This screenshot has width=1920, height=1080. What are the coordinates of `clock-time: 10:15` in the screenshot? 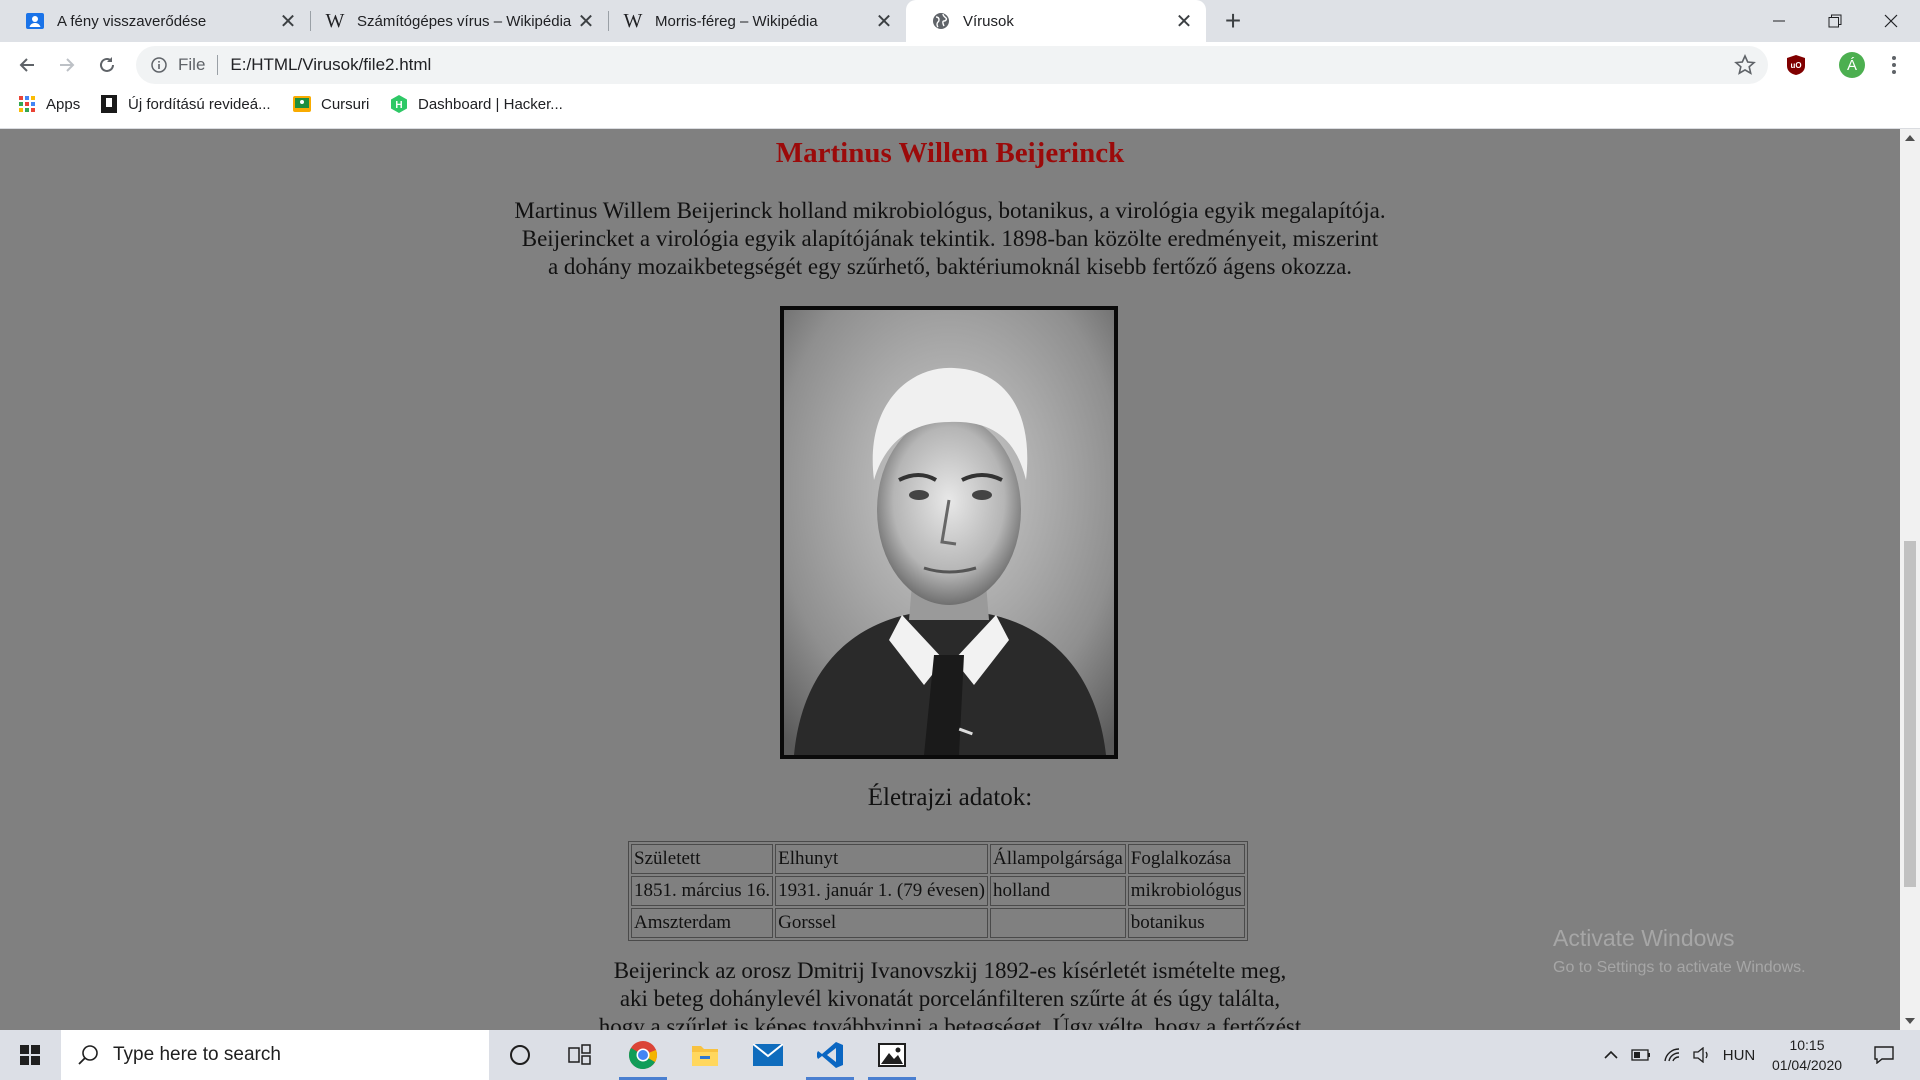 It's located at (1807, 1045).